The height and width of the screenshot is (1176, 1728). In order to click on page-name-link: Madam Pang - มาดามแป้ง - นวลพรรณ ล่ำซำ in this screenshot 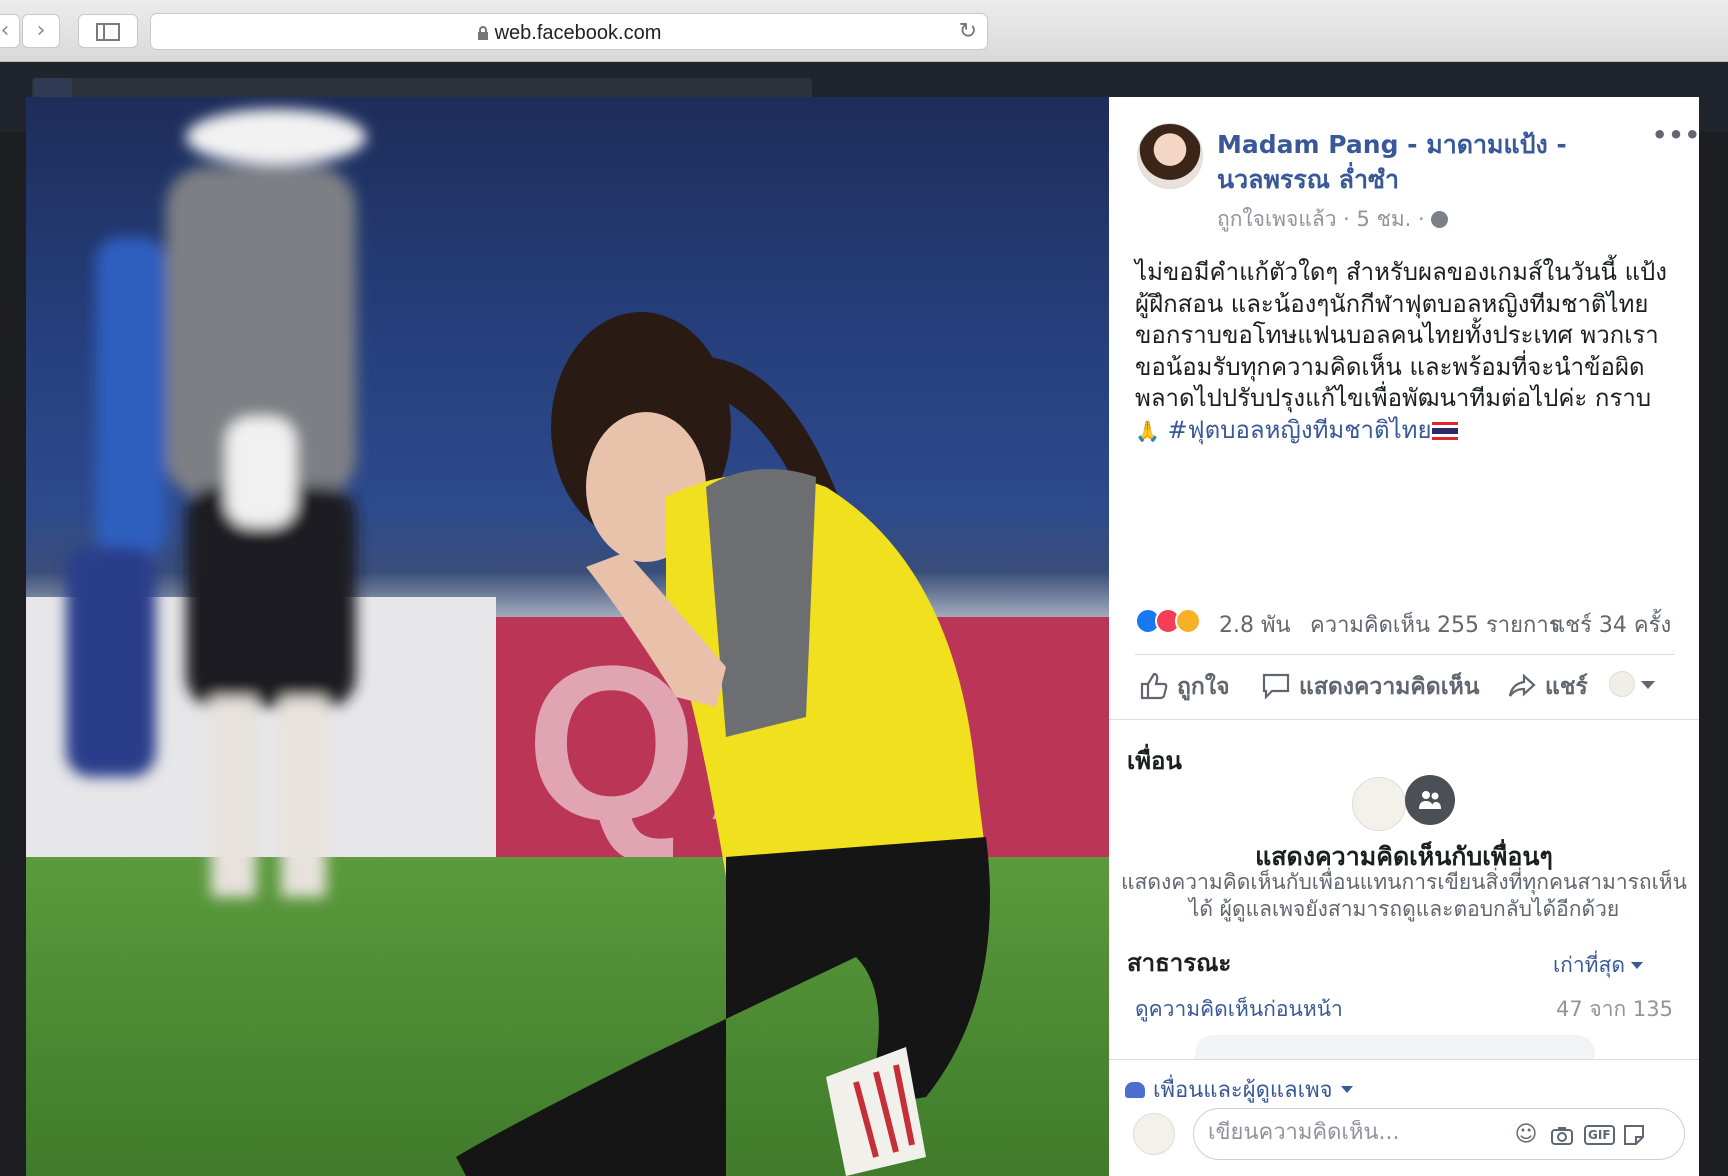, I will do `click(1417, 162)`.